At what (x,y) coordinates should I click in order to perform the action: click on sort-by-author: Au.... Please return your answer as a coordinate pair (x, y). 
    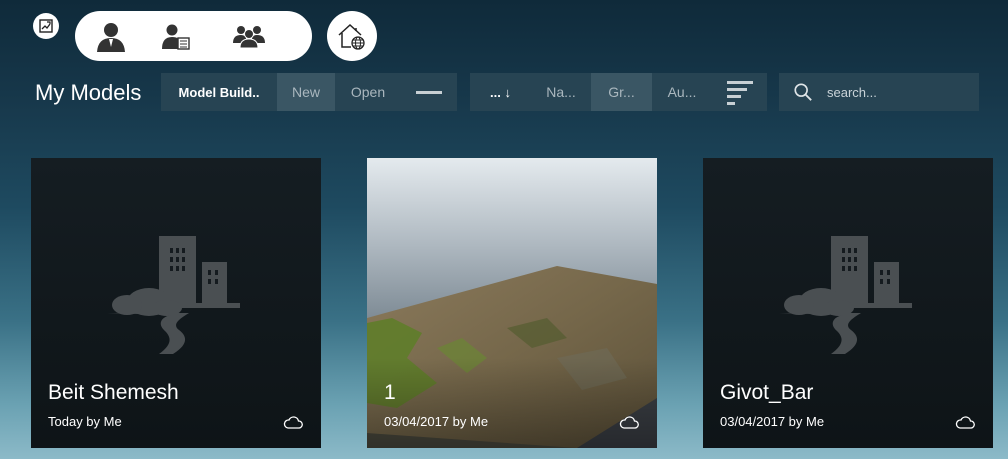
    Looking at the image, I should click on (682, 92).